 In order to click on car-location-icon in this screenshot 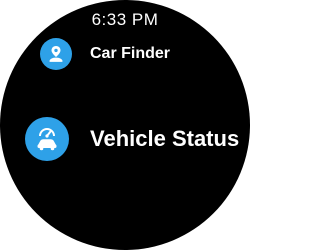, I will do `click(56, 54)`.